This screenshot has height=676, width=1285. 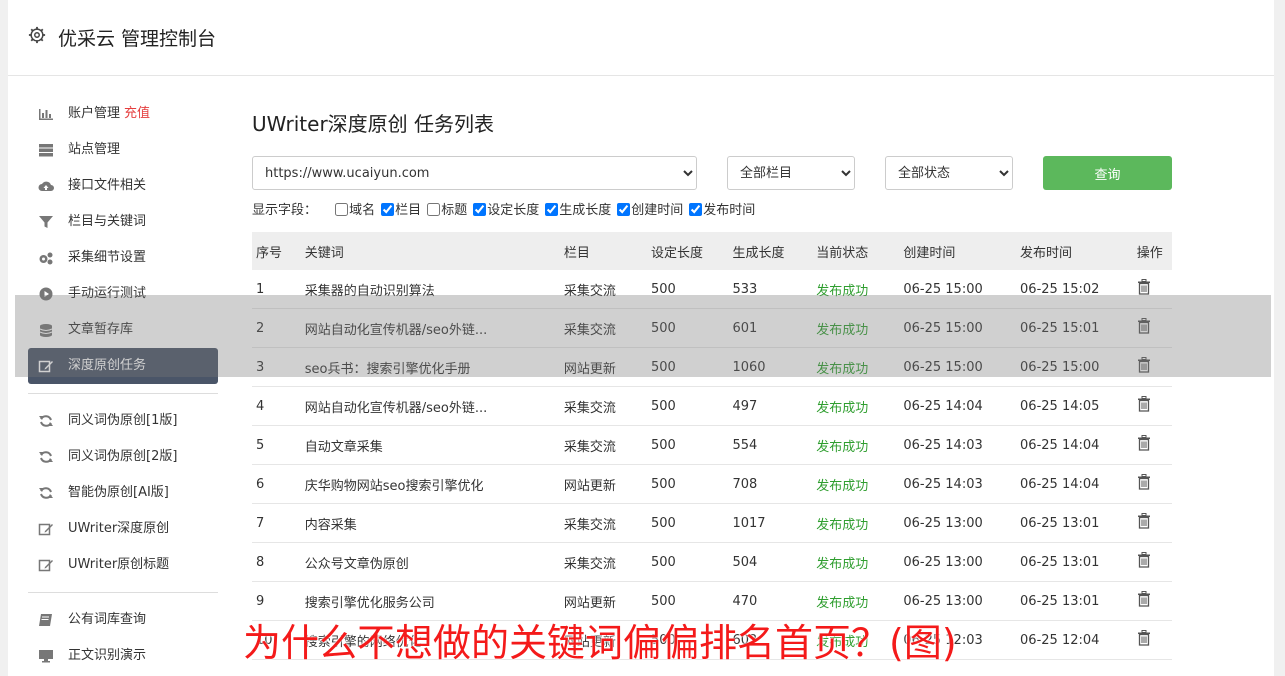 I want to click on sidebar-item: 文章暂存库, so click(x=123, y=330).